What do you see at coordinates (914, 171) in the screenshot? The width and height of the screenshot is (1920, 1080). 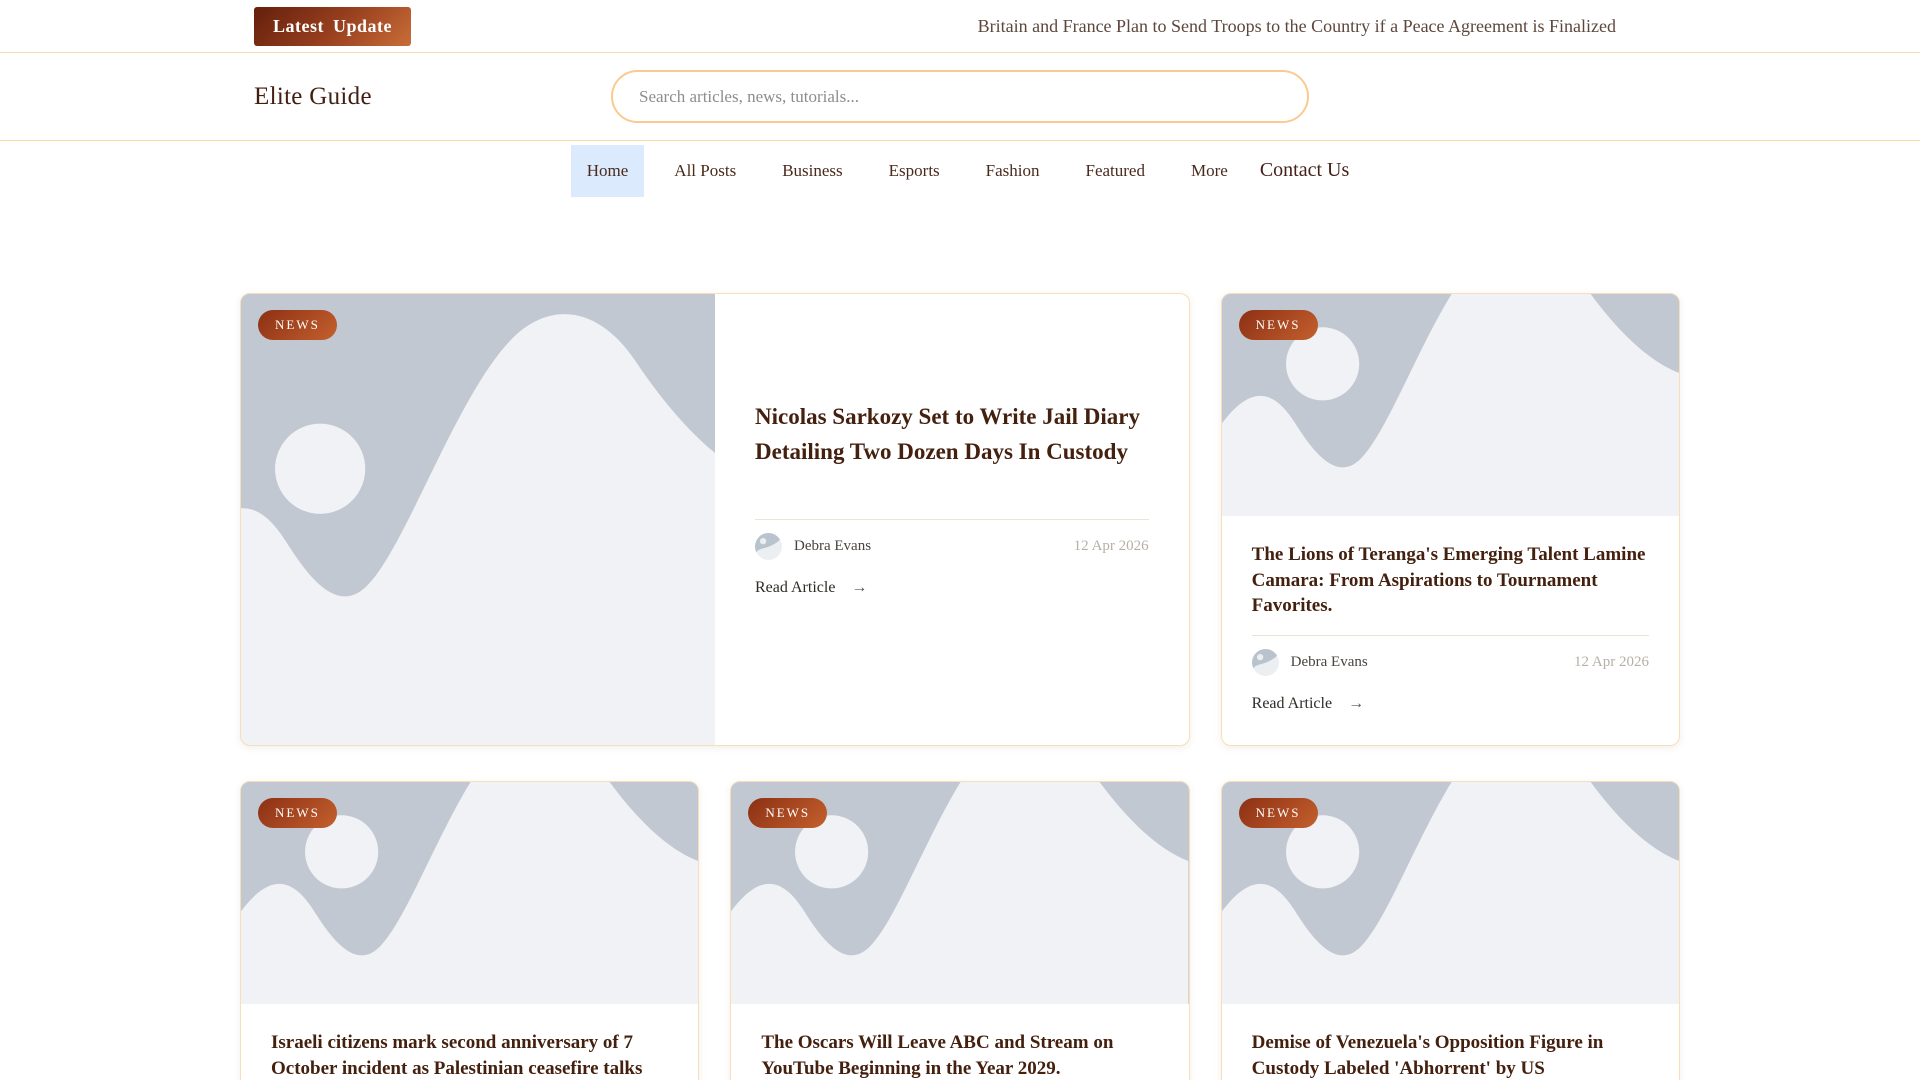 I see `nav-item-esports: Esports` at bounding box center [914, 171].